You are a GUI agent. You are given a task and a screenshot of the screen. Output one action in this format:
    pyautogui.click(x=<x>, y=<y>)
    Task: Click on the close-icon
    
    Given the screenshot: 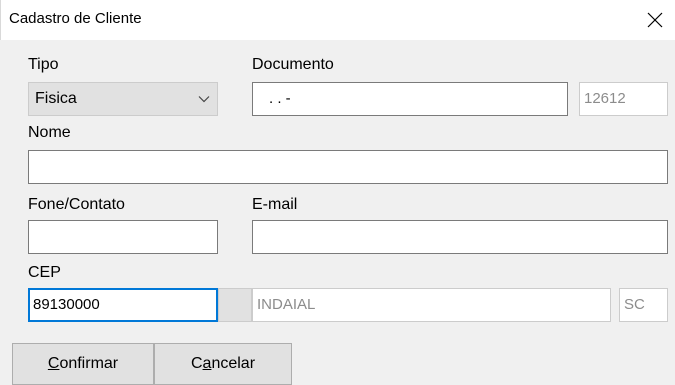 What is the action you would take?
    pyautogui.click(x=655, y=20)
    